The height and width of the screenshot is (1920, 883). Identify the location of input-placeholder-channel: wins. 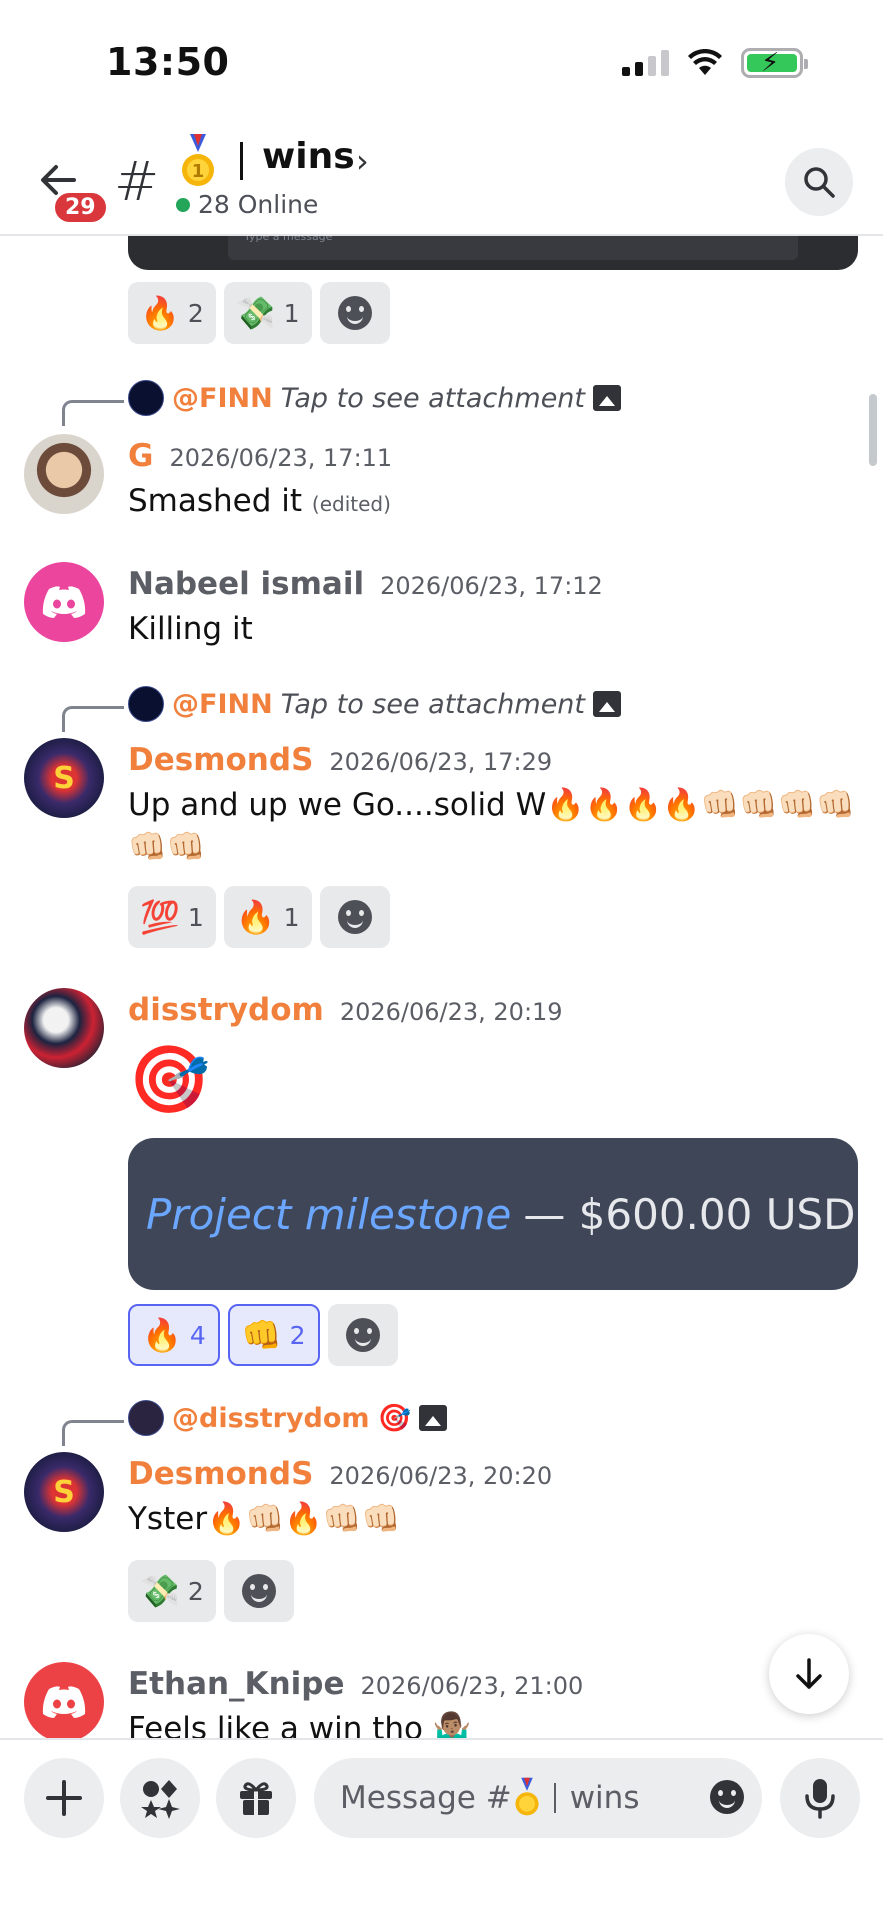
(604, 1798).